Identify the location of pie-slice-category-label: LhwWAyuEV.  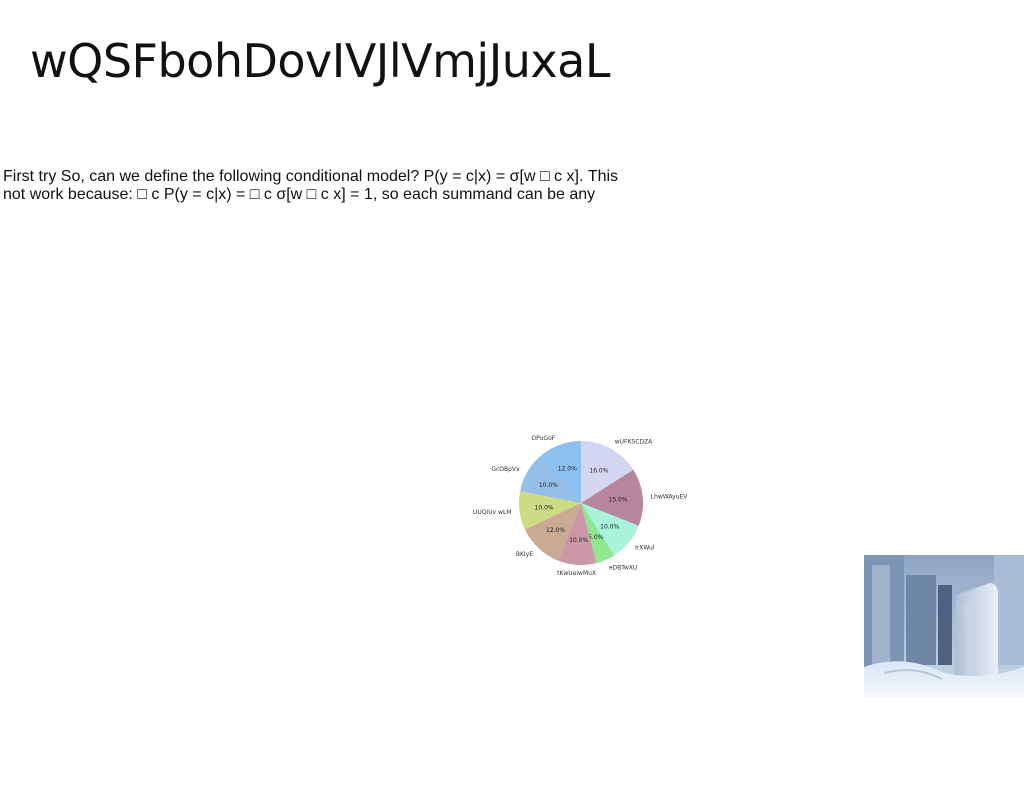
(669, 496).